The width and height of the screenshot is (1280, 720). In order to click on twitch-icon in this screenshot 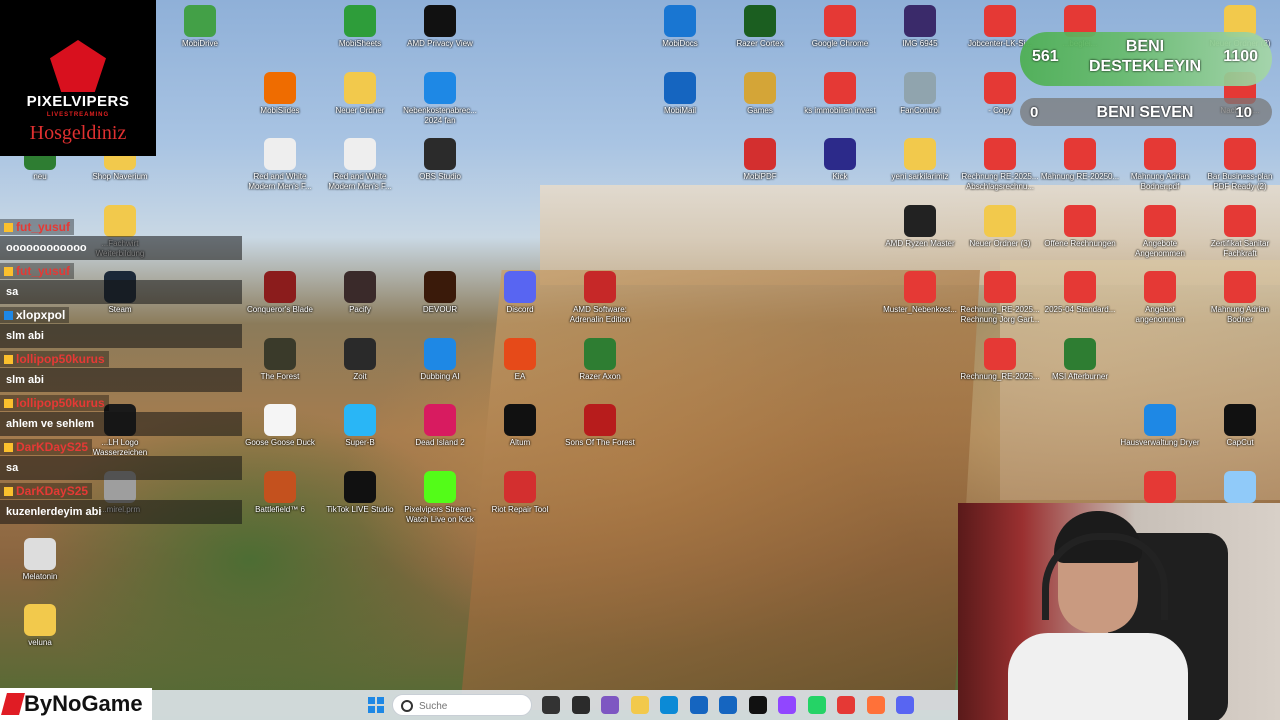, I will do `click(787, 705)`.